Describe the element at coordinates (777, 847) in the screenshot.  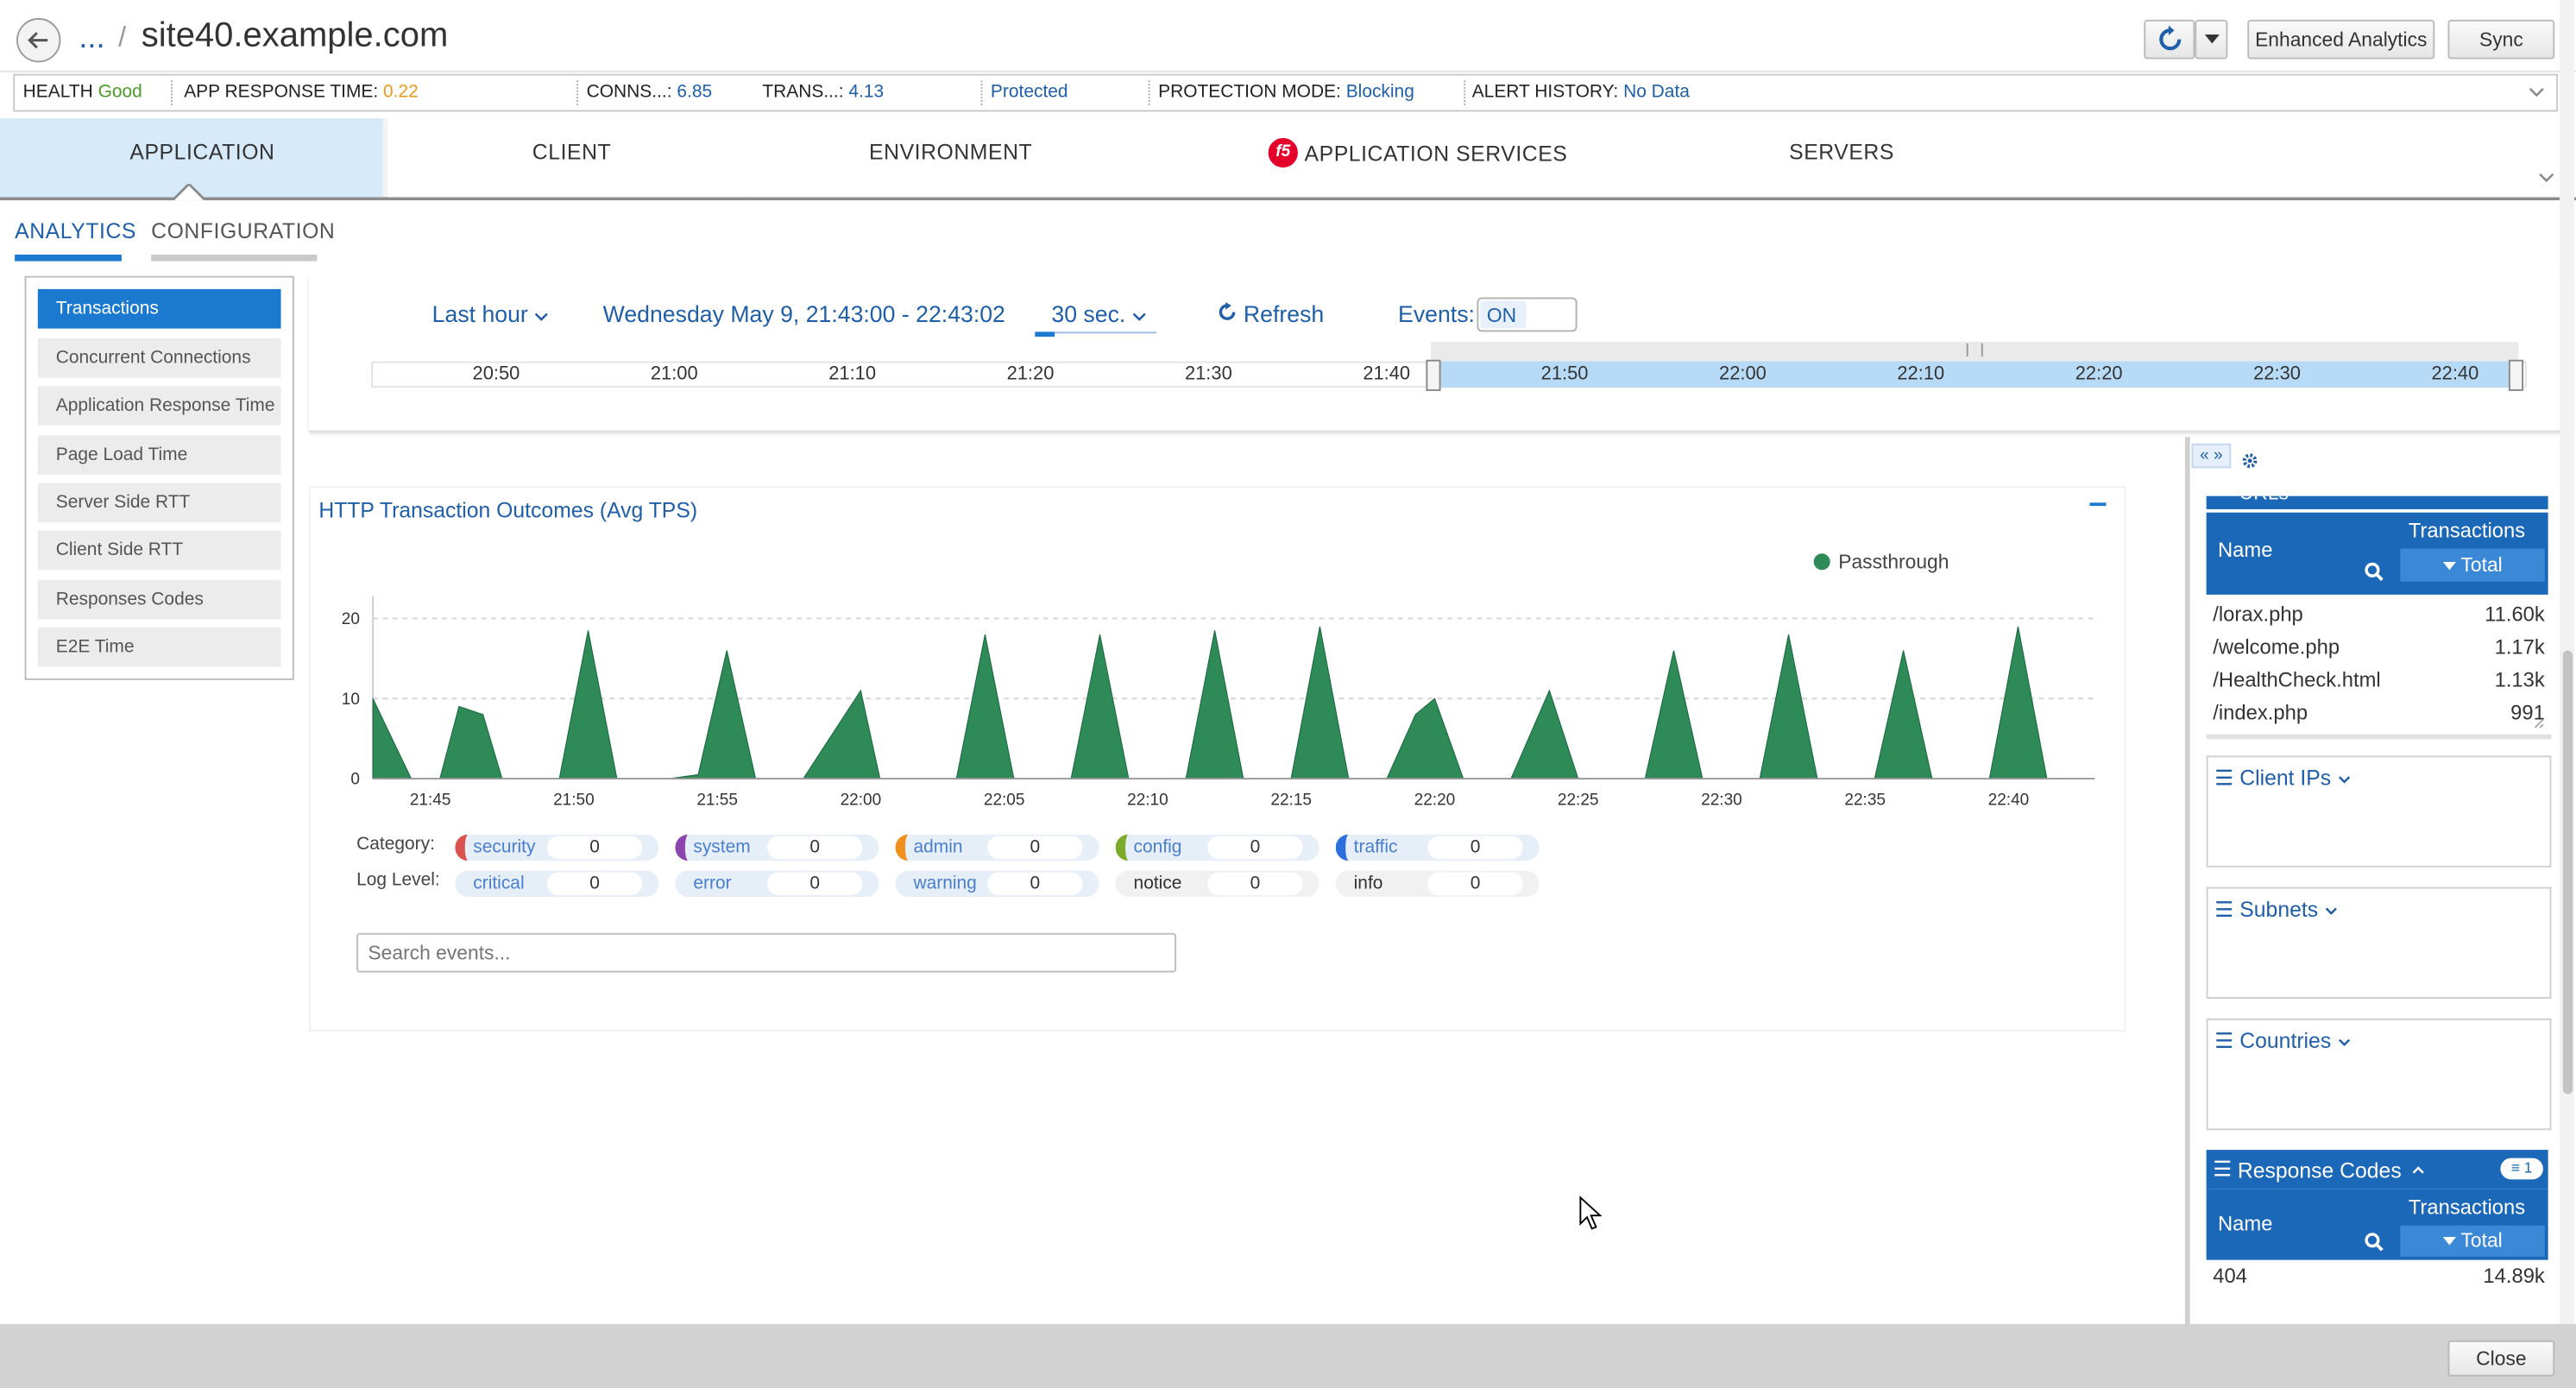
I see `category-filter-system: system 0` at that location.